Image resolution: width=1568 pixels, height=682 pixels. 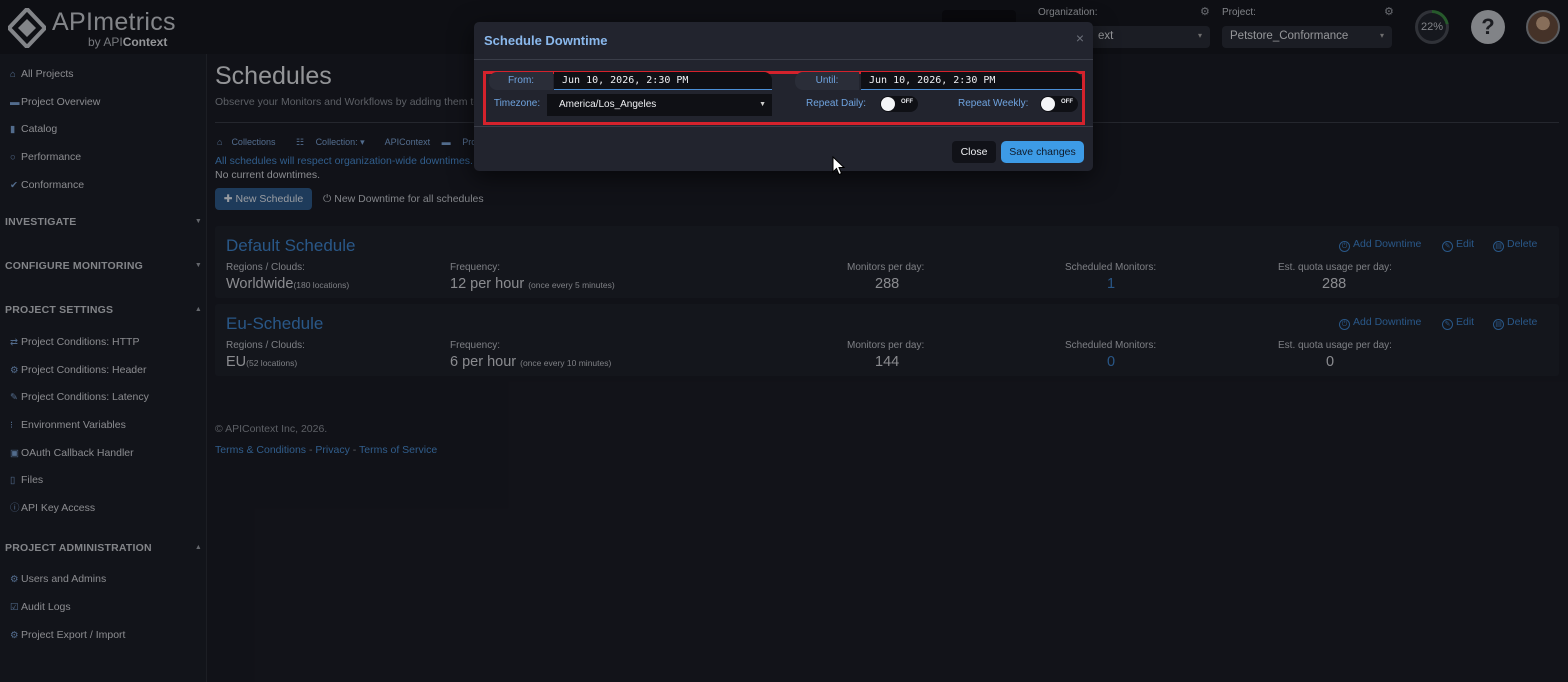 What do you see at coordinates (783, 41) in the screenshot?
I see `dialog-header: Schedule Downtime ×` at bounding box center [783, 41].